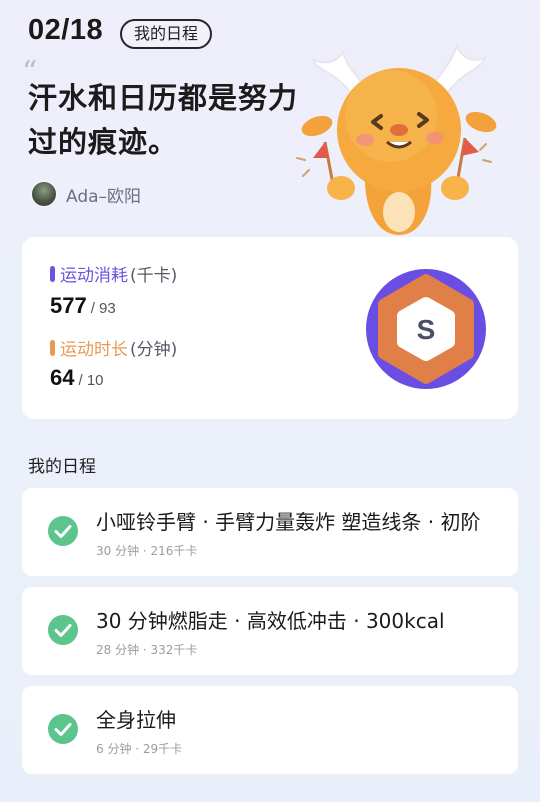 The image size is (540, 802). I want to click on author-row: Ada–欧阳, so click(85, 194).